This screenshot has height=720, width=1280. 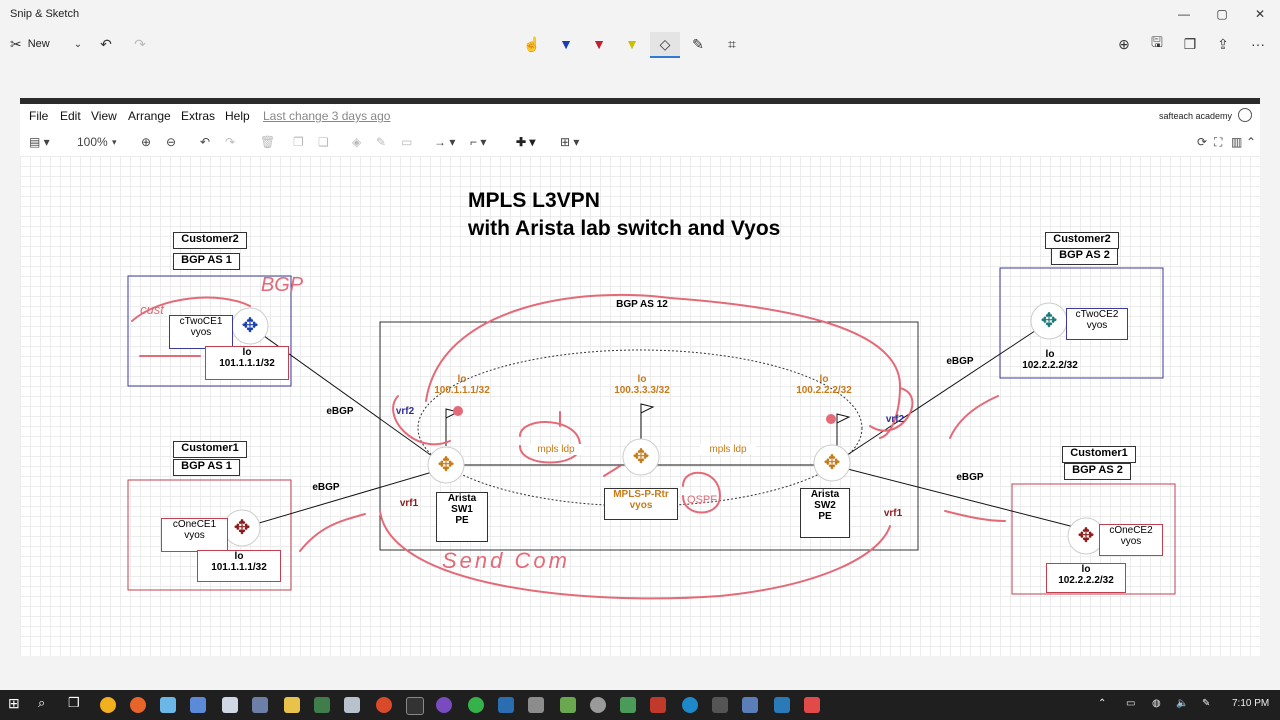 What do you see at coordinates (1223, 44) in the screenshot?
I see `share-button: ⇪` at bounding box center [1223, 44].